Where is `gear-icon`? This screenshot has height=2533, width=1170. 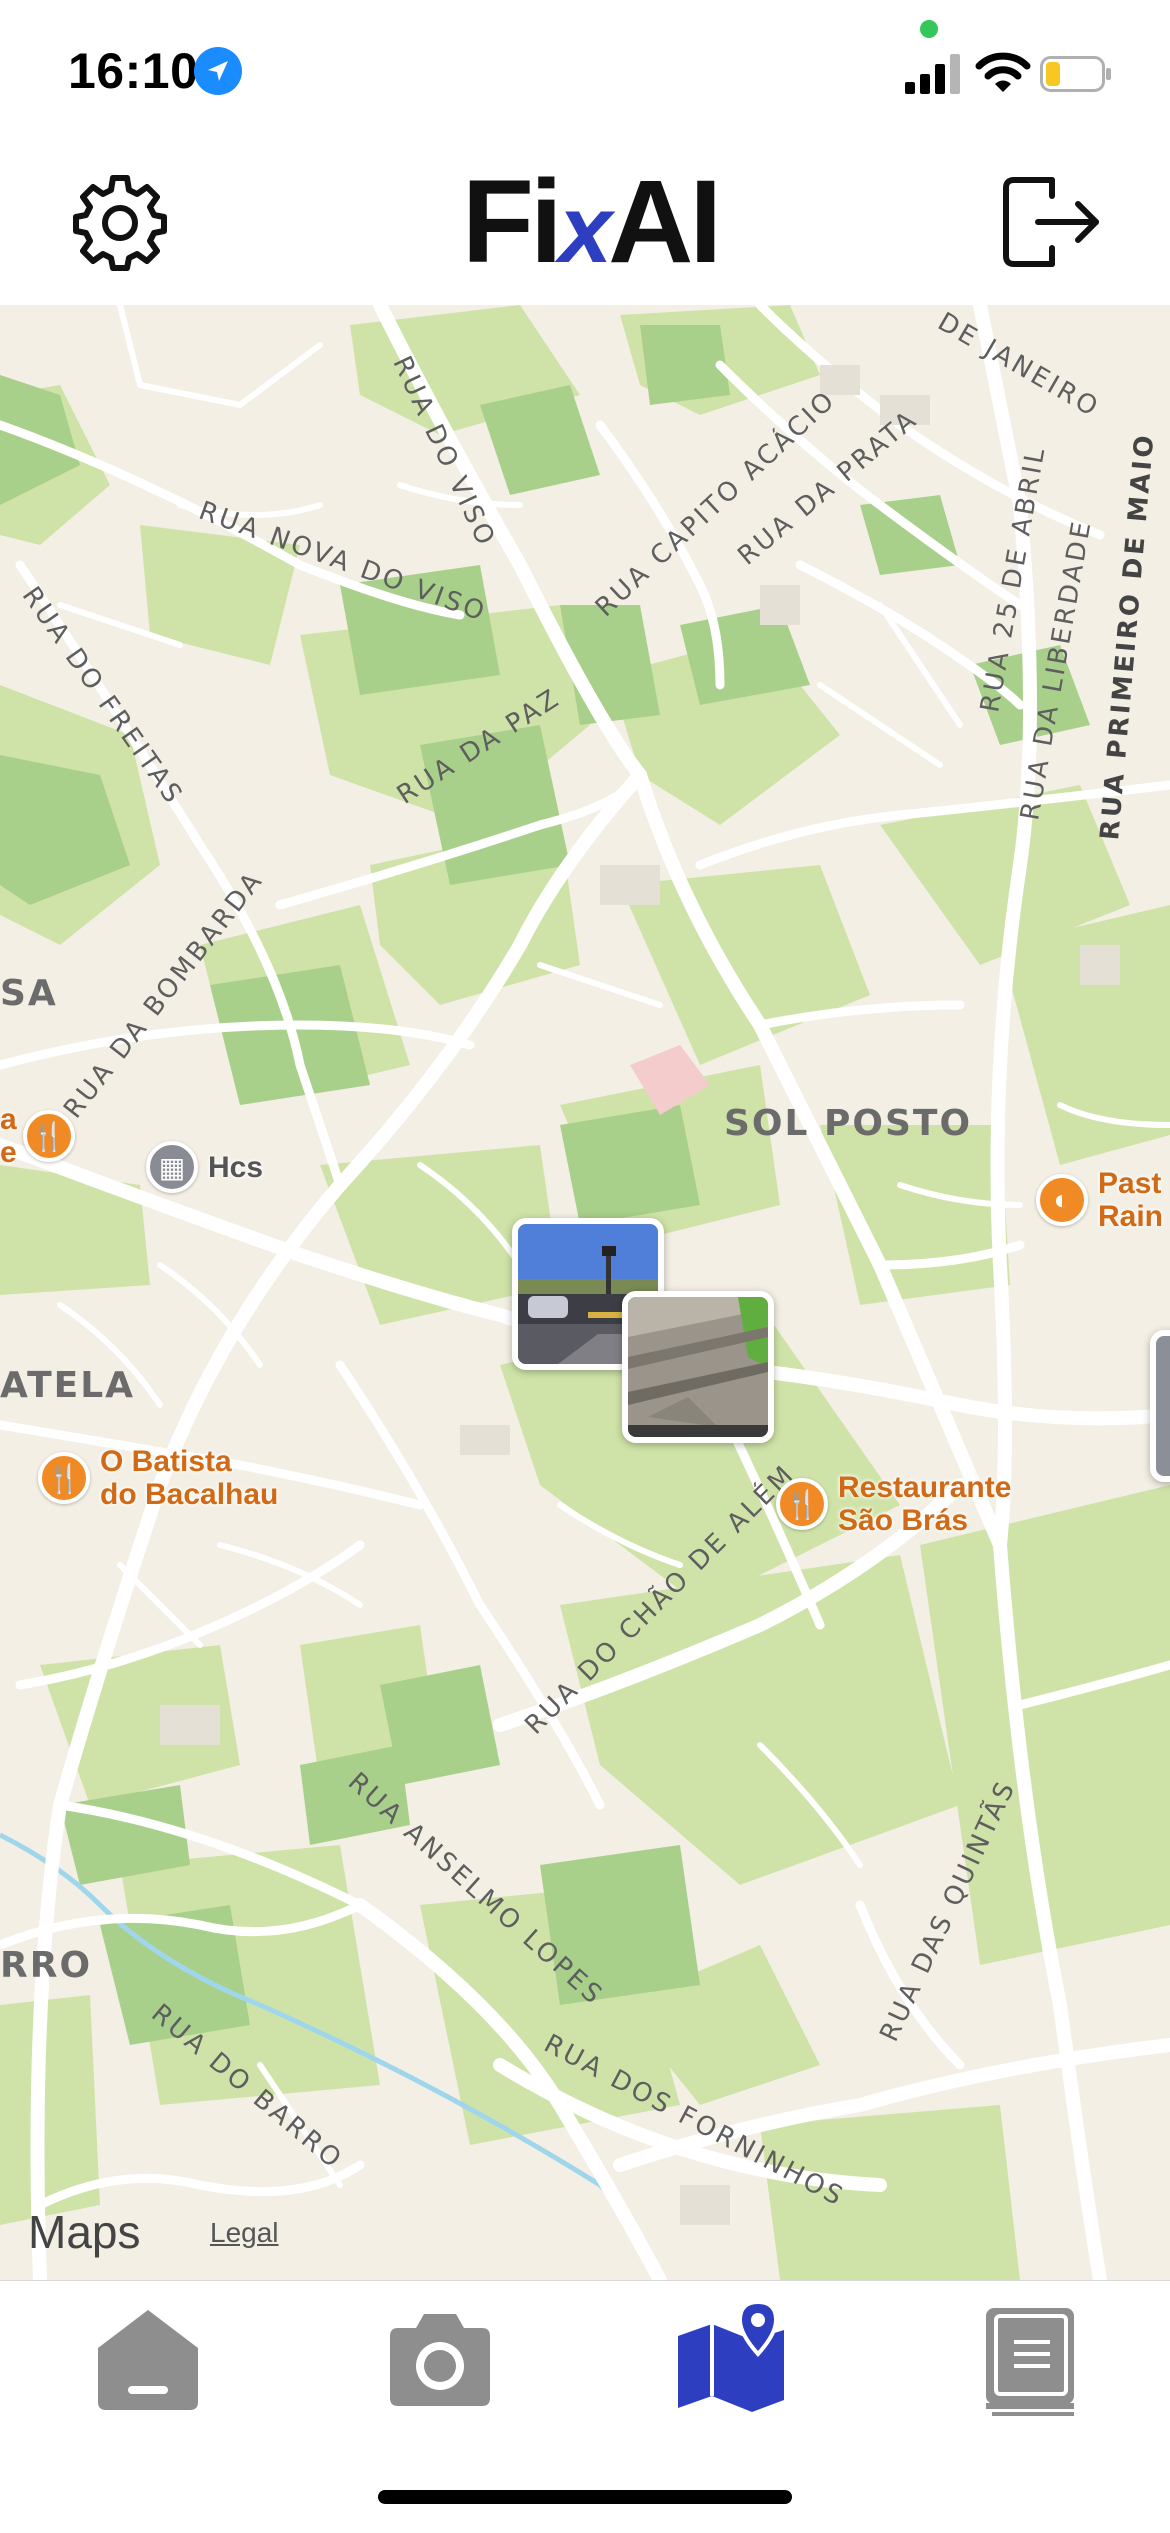
gear-icon is located at coordinates (120, 223).